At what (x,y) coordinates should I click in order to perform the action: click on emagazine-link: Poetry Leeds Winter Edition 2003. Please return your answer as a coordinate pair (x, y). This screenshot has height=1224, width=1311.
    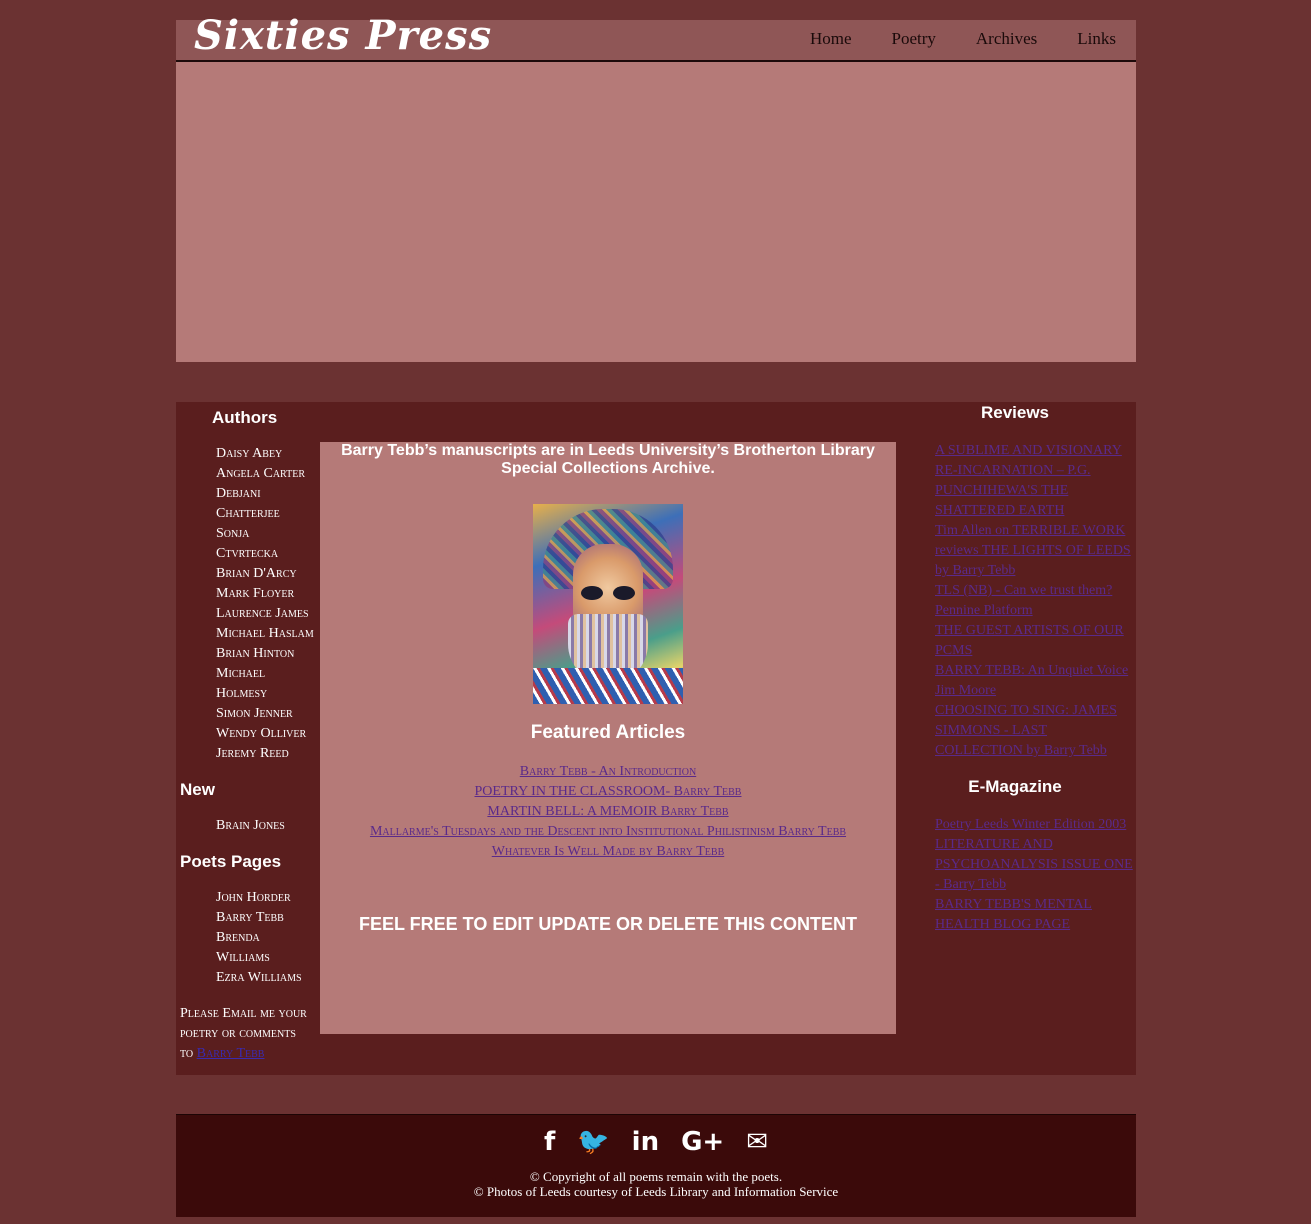
    Looking at the image, I should click on (1030, 824).